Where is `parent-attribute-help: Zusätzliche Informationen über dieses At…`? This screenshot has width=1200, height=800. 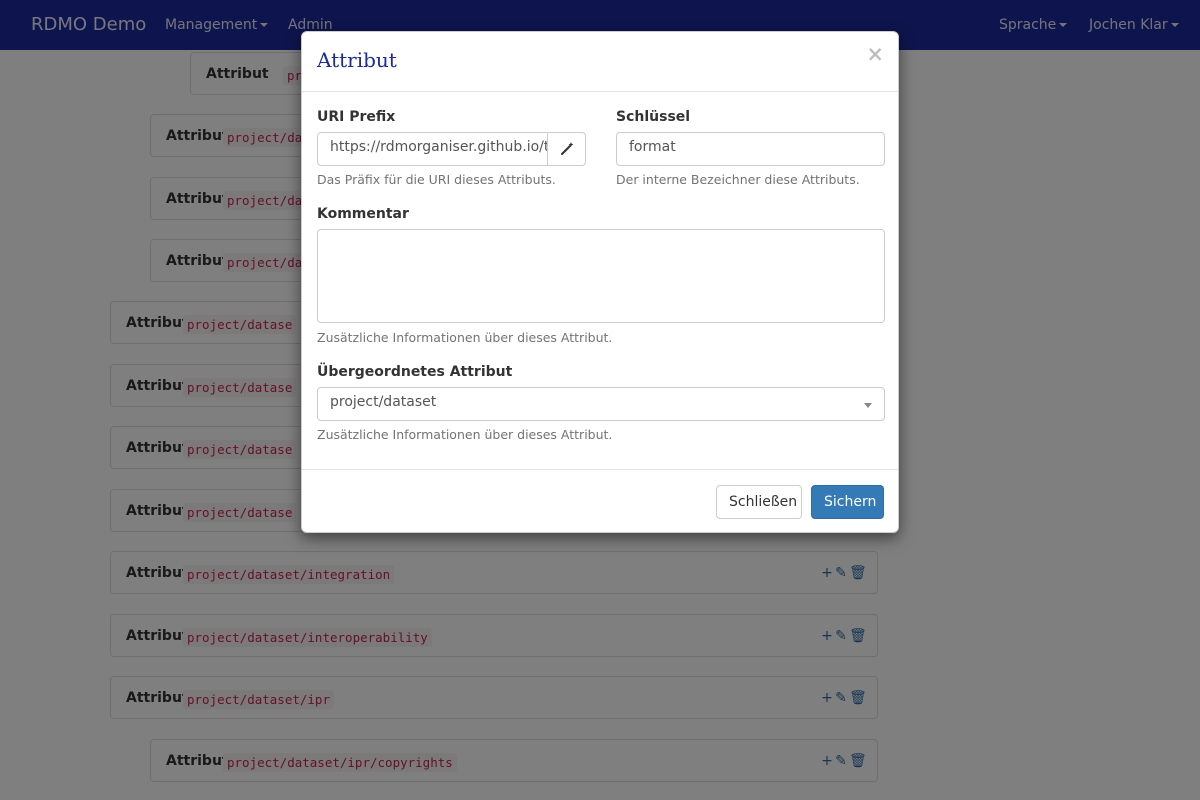 parent-attribute-help: Zusätzliche Informationen über dieses At… is located at coordinates (465, 434).